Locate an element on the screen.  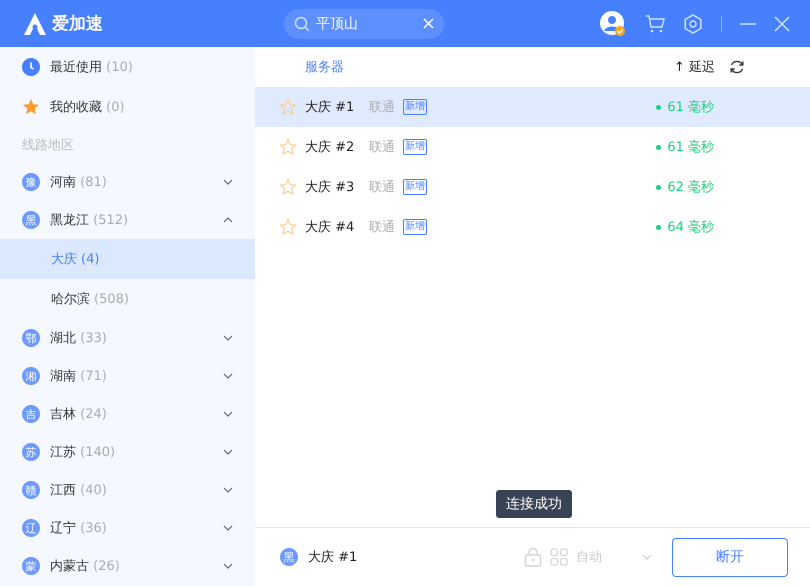
latency-value: 64 毫秒 is located at coordinates (690, 227).